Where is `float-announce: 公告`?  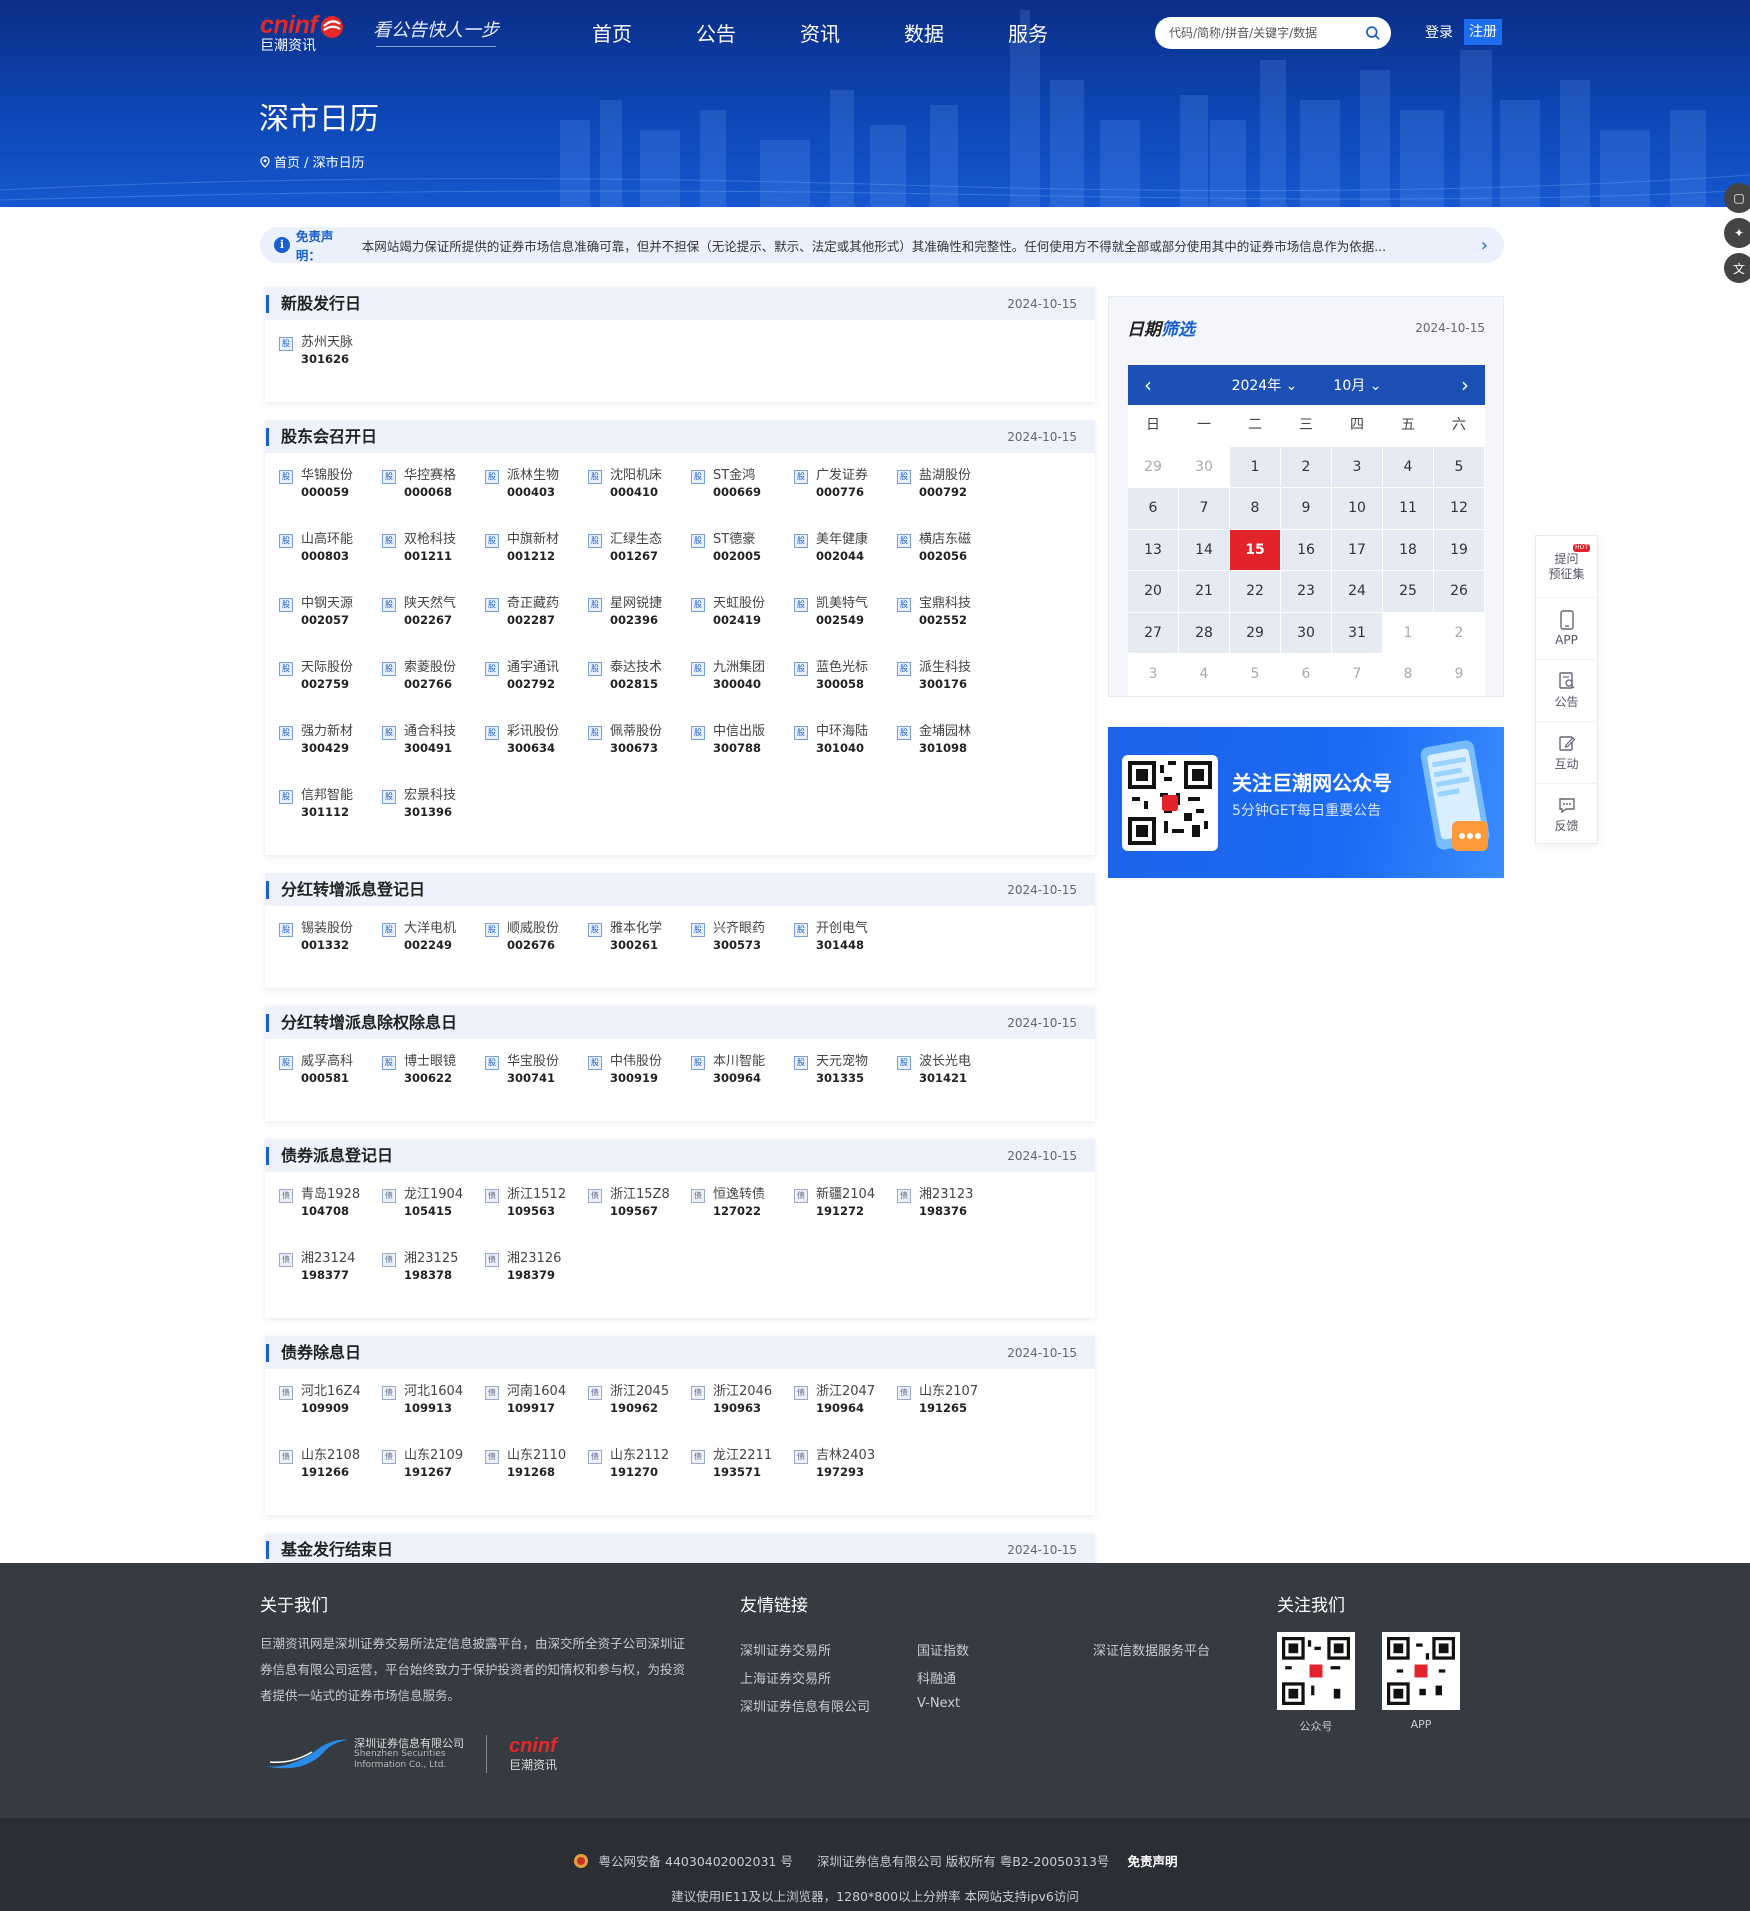 float-announce: 公告 is located at coordinates (1566, 691).